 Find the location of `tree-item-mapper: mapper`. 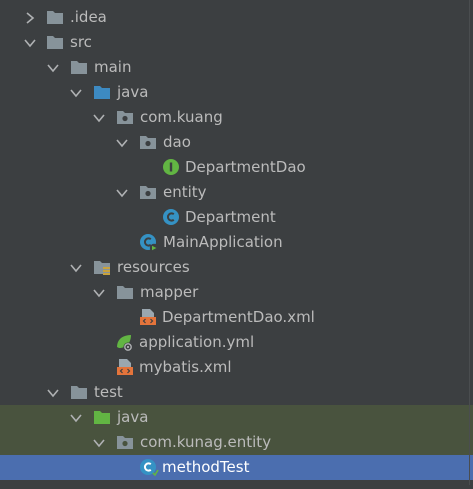

tree-item-mapper: mapper is located at coordinates (236, 292).